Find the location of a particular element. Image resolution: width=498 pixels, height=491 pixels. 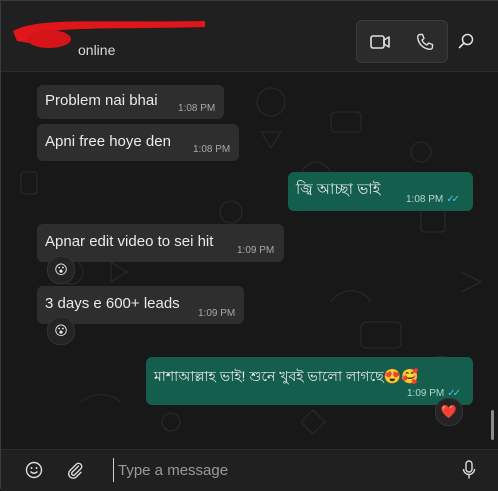

chat-header: online is located at coordinates (249, 36).